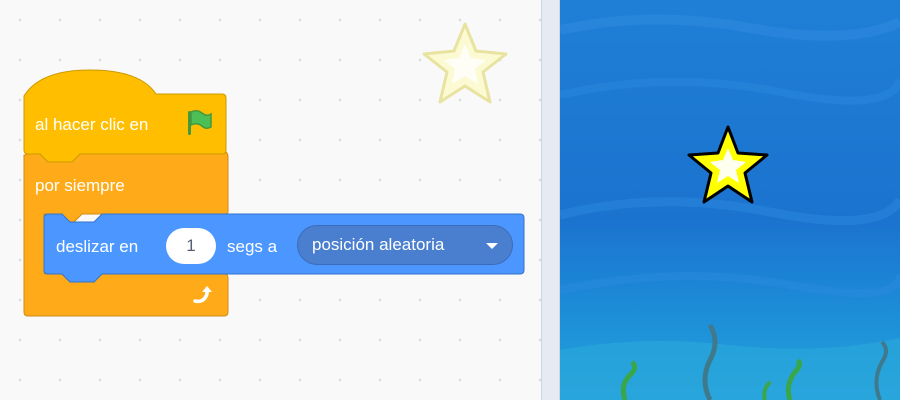 Image resolution: width=900 pixels, height=400 pixels. I want to click on destination-dropdown: posición aleatoria, so click(405, 245).